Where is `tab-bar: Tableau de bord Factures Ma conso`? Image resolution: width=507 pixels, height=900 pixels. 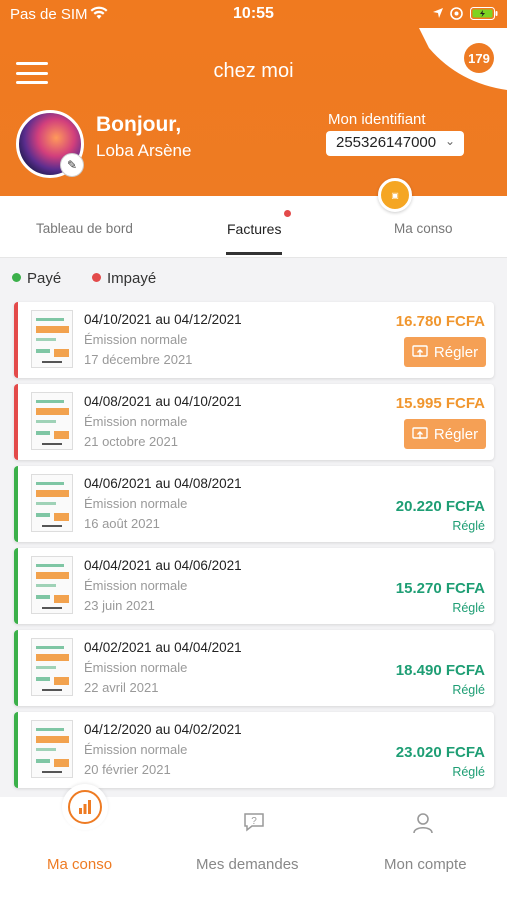
tab-bar: Tableau de bord Factures Ma conso is located at coordinates (253, 227).